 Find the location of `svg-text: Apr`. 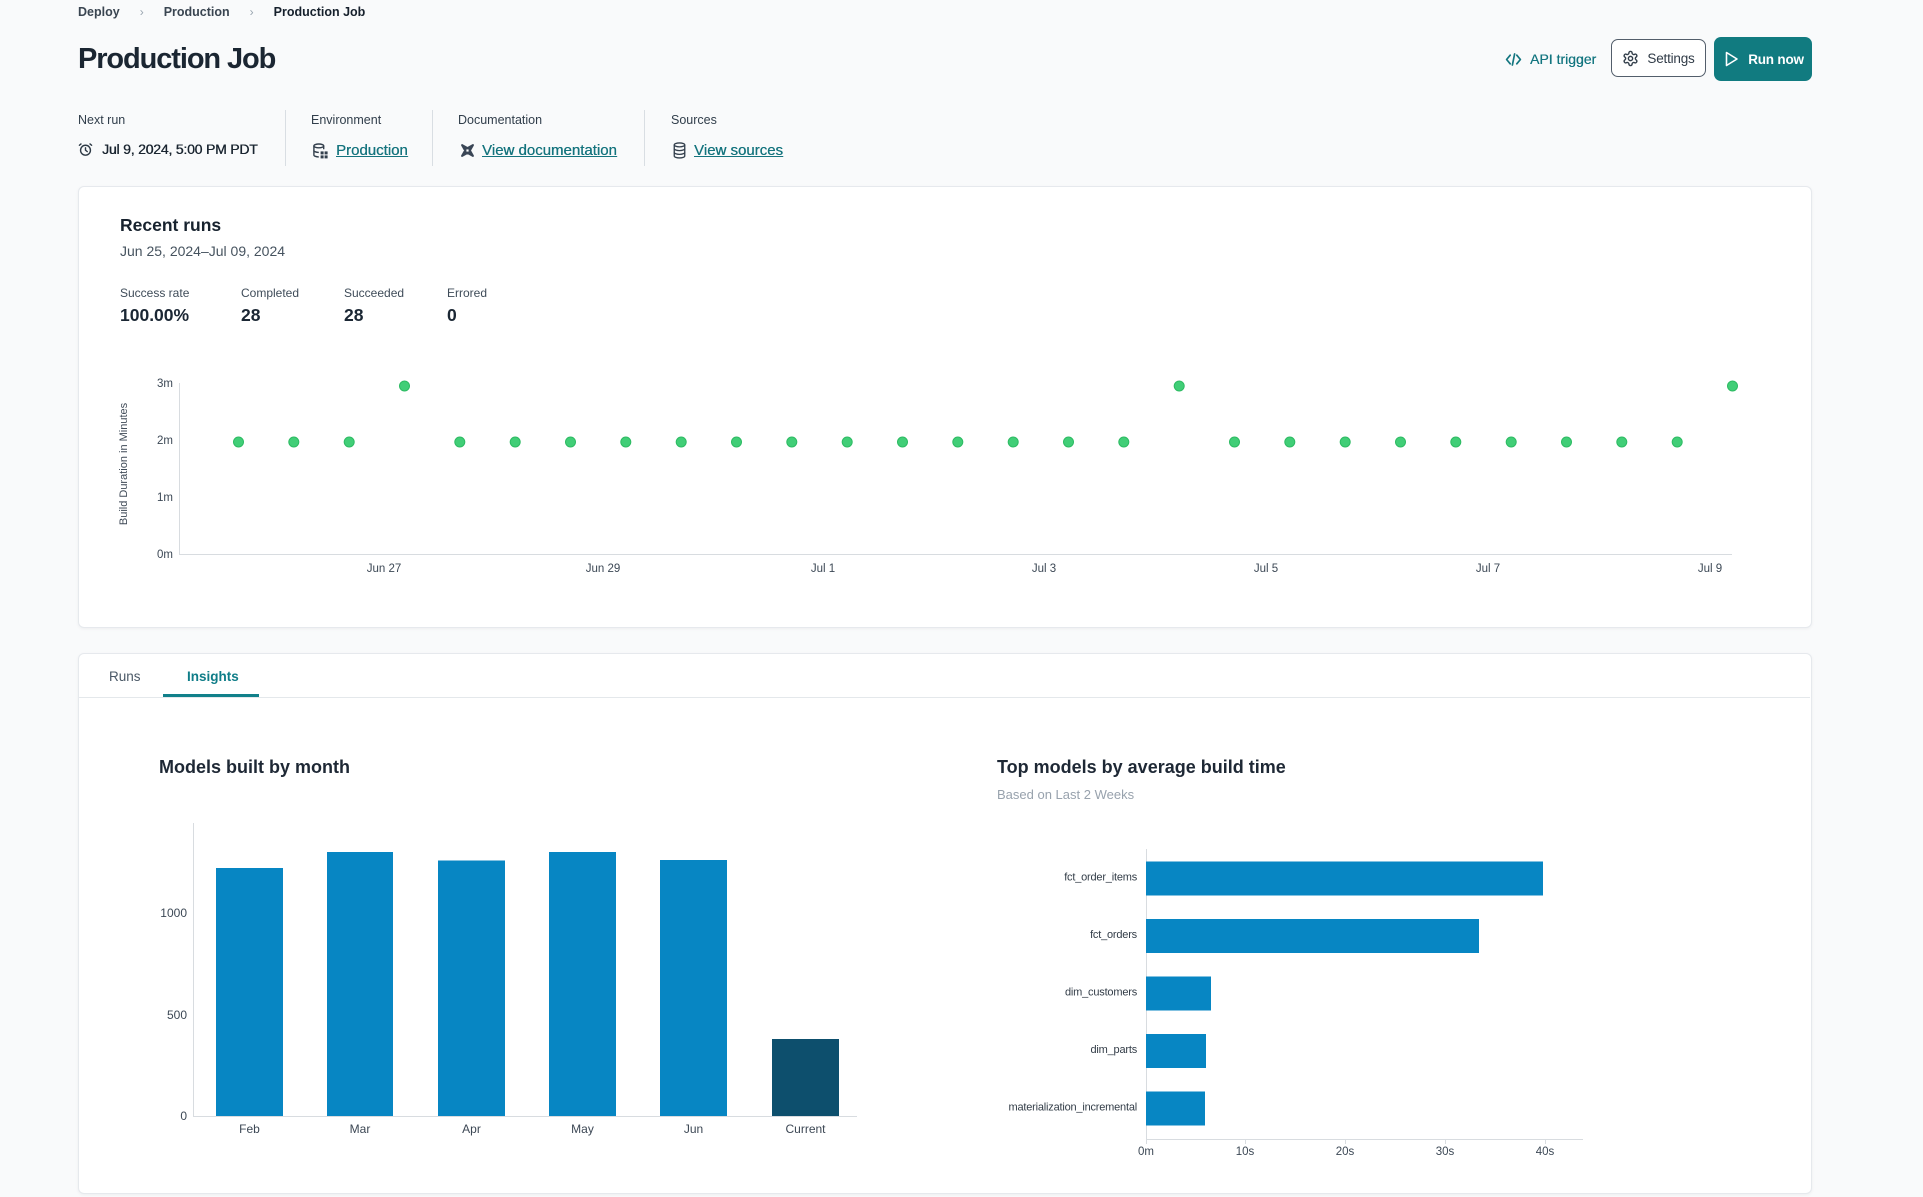

svg-text: Apr is located at coordinates (471, 1129).